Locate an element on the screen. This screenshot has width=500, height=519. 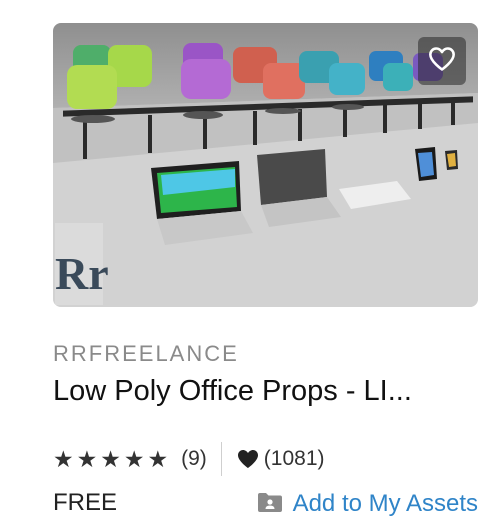
folder-user-icon is located at coordinates (270, 504).